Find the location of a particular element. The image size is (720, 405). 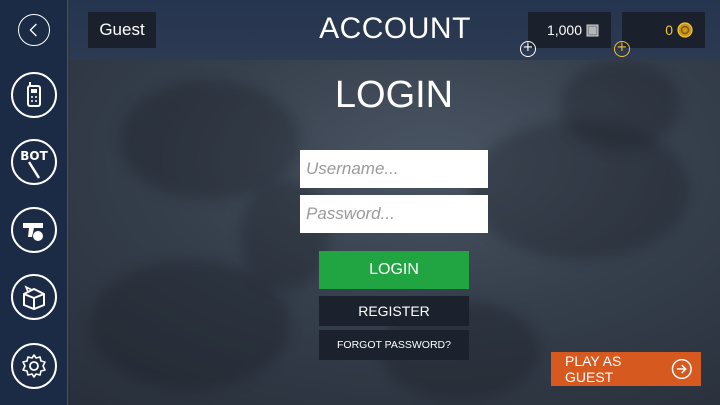

crate-menu-button is located at coordinates (34, 297).